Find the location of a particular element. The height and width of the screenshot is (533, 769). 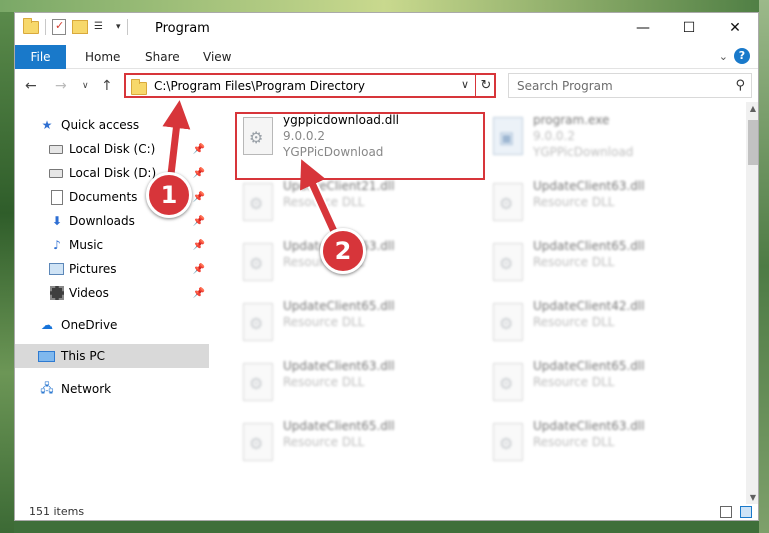

tab-share: Share is located at coordinates (162, 57).